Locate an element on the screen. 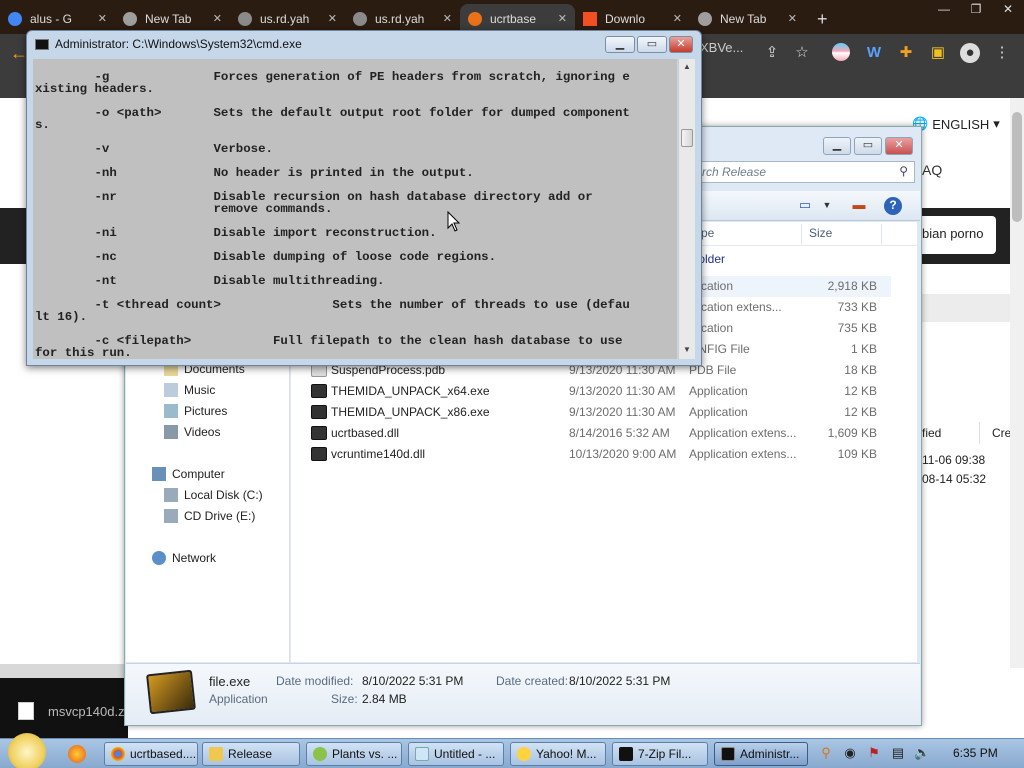 Image resolution: width=1024 pixels, height=768 pixels. folder-icon is located at coordinates (216, 754).